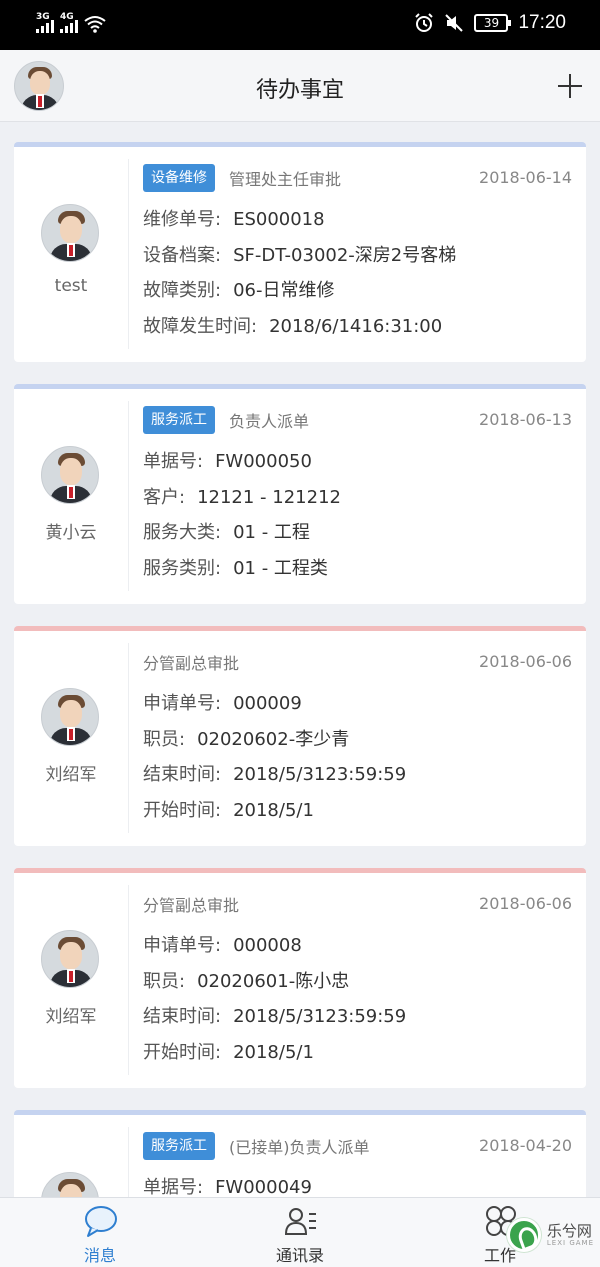 The width and height of the screenshot is (600, 1267). I want to click on watermark: 乐兮网 LEXI GAME, so click(550, 1235).